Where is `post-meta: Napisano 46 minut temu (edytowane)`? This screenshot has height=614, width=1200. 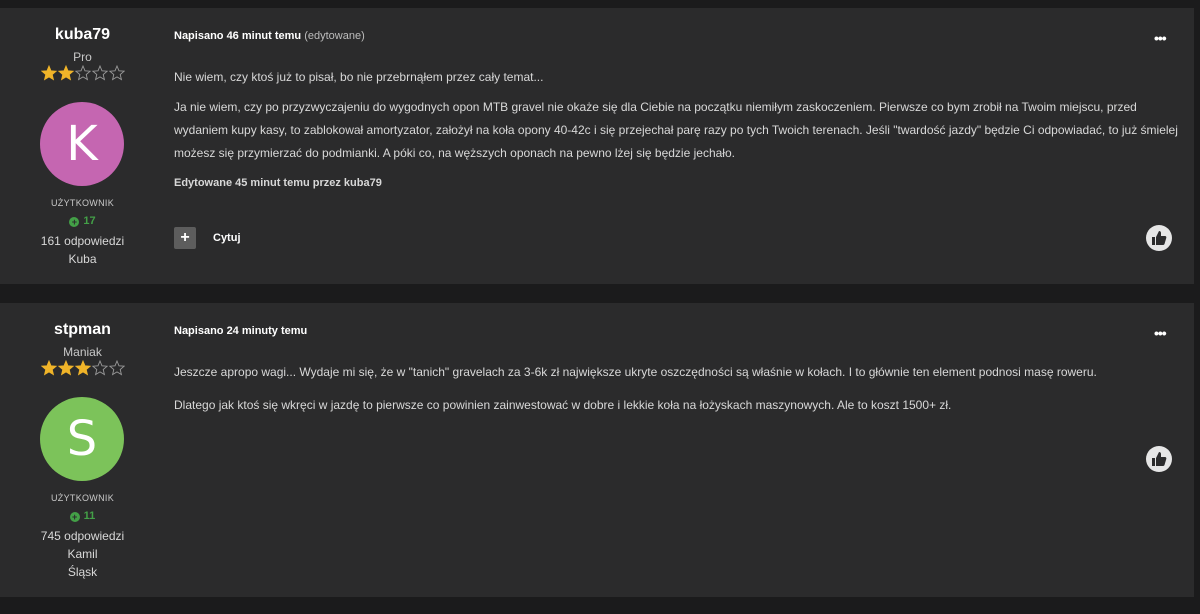 post-meta: Napisano 46 minut temu (edytowane) is located at coordinates (269, 36).